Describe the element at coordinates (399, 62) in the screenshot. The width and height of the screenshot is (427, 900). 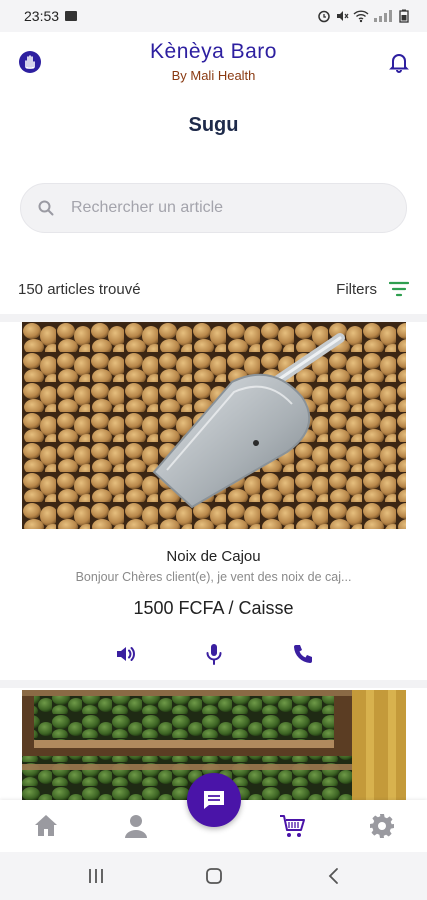
I see `notifications-bell-icon` at that location.